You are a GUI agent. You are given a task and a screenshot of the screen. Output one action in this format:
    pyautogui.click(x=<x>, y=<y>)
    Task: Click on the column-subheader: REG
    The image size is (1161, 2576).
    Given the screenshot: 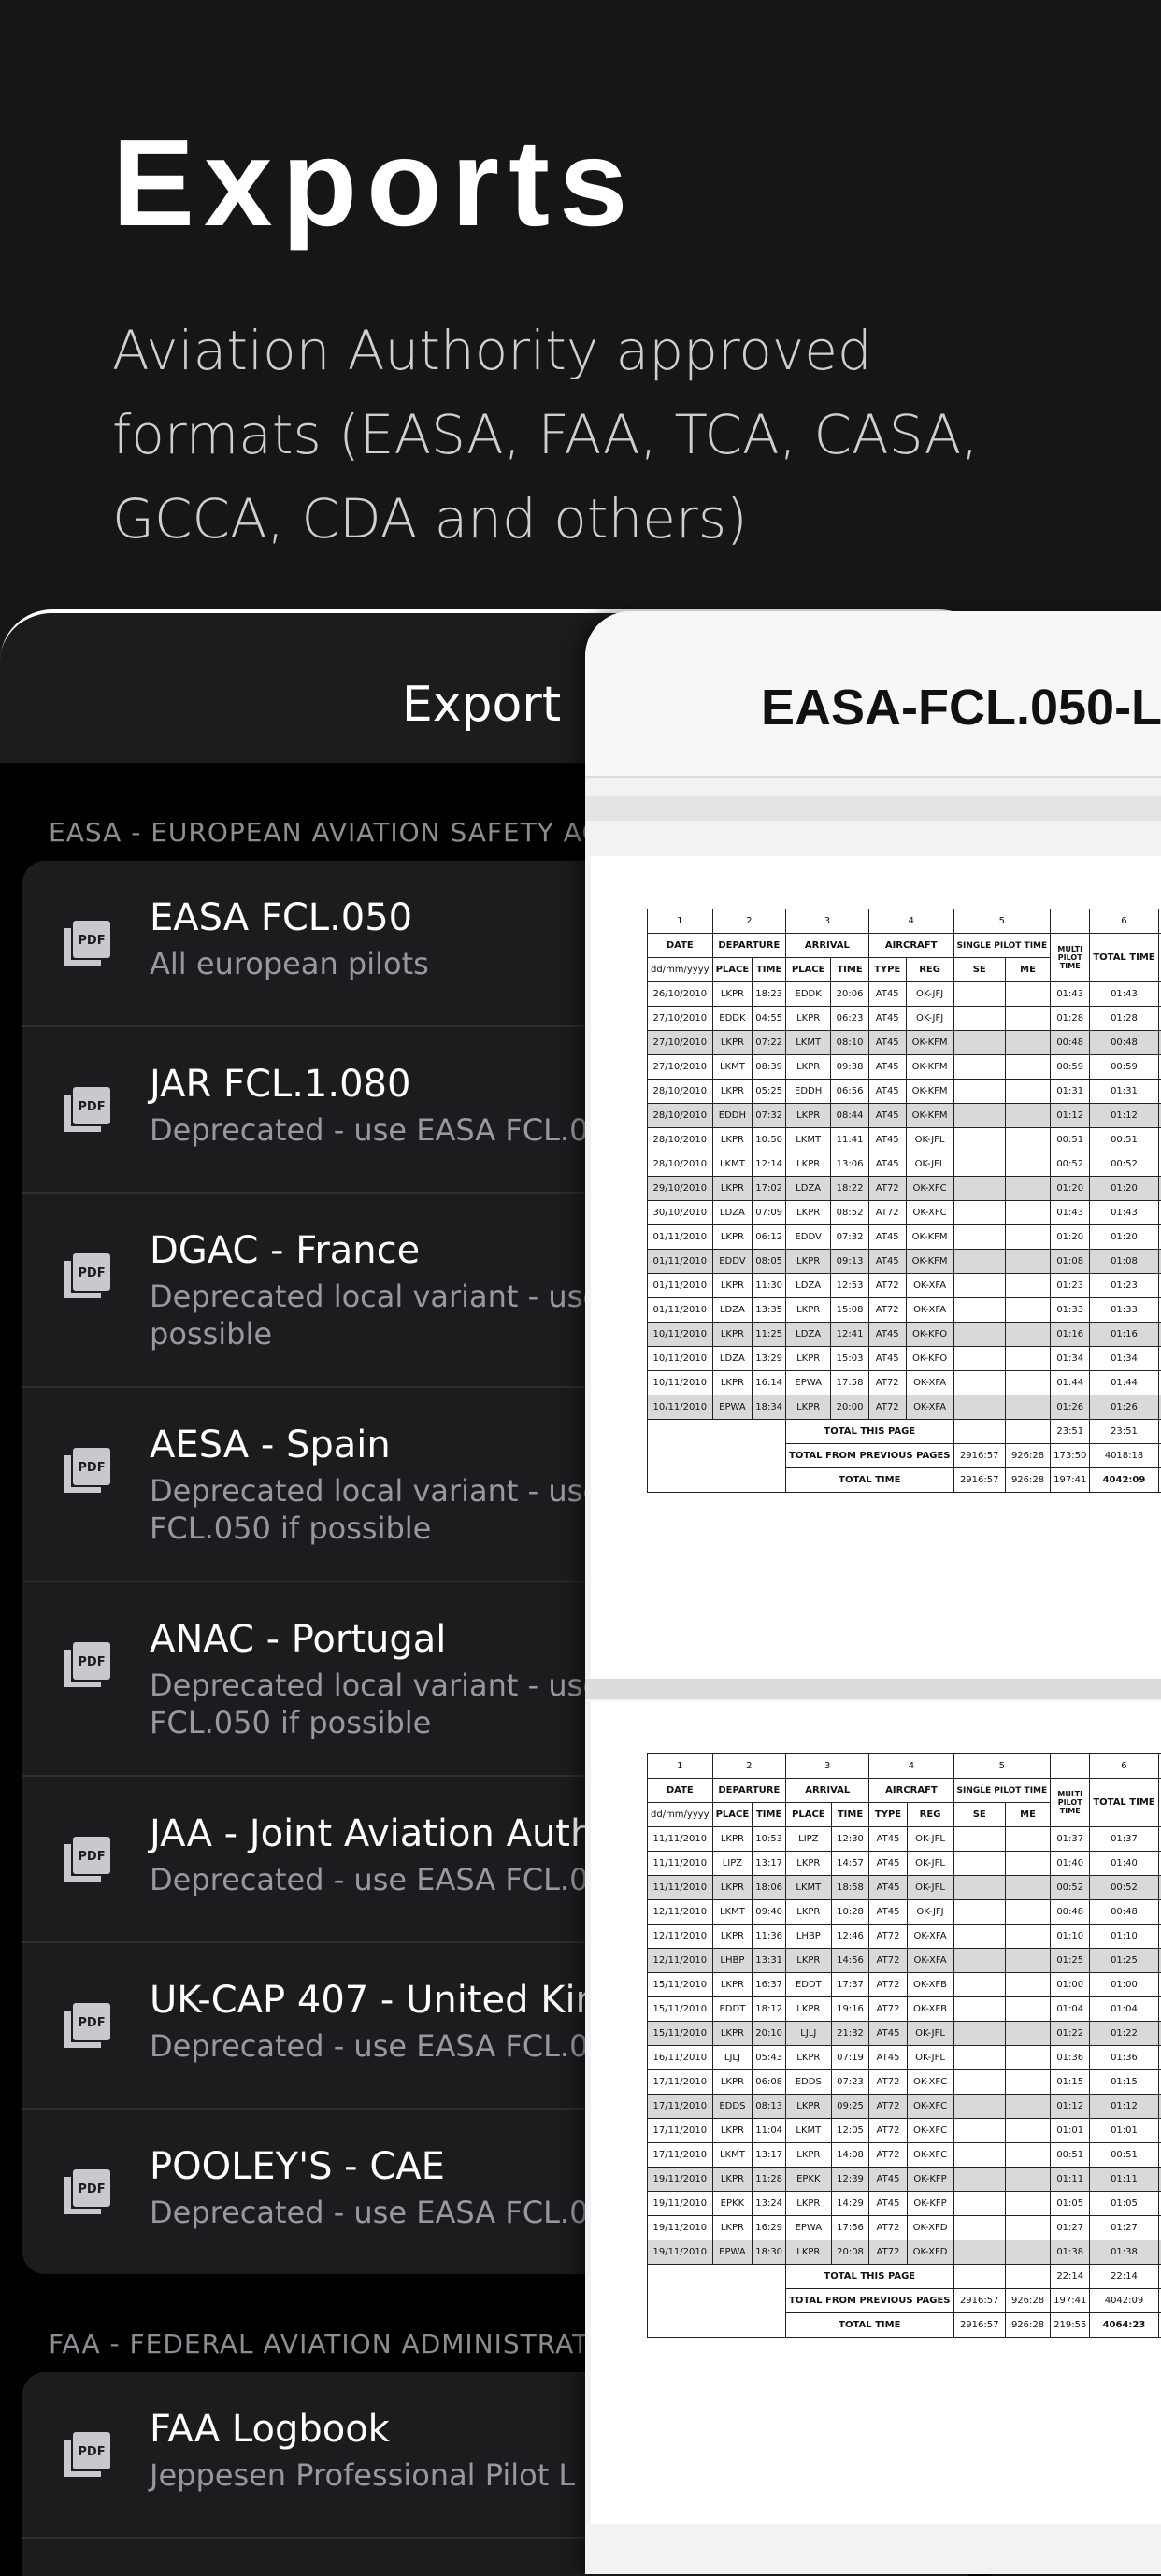 What is the action you would take?
    pyautogui.click(x=930, y=1815)
    